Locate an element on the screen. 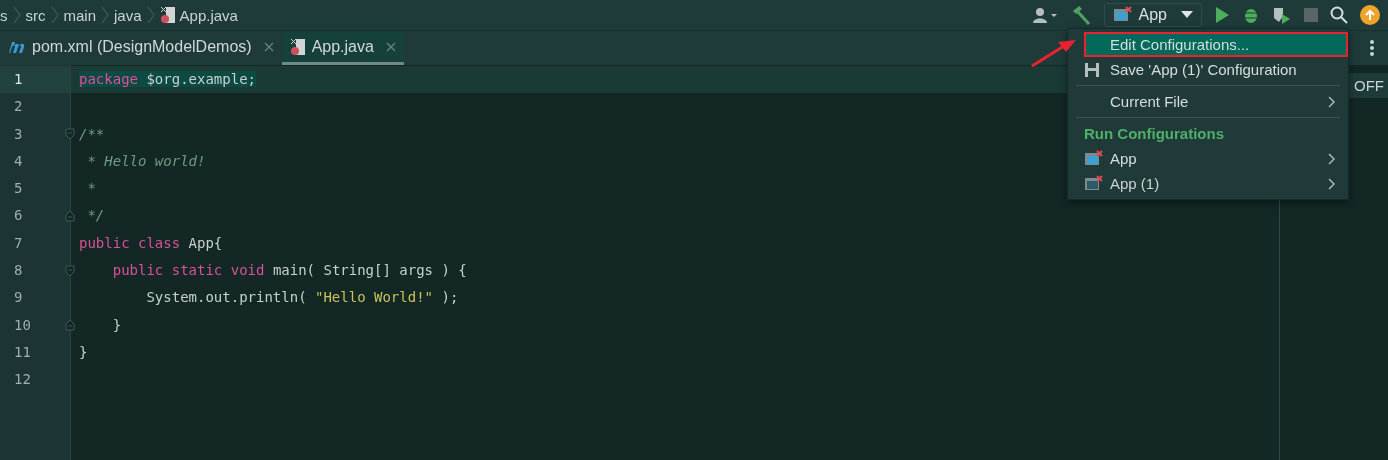  run-configuration-selector: App is located at coordinates (1152, 15).